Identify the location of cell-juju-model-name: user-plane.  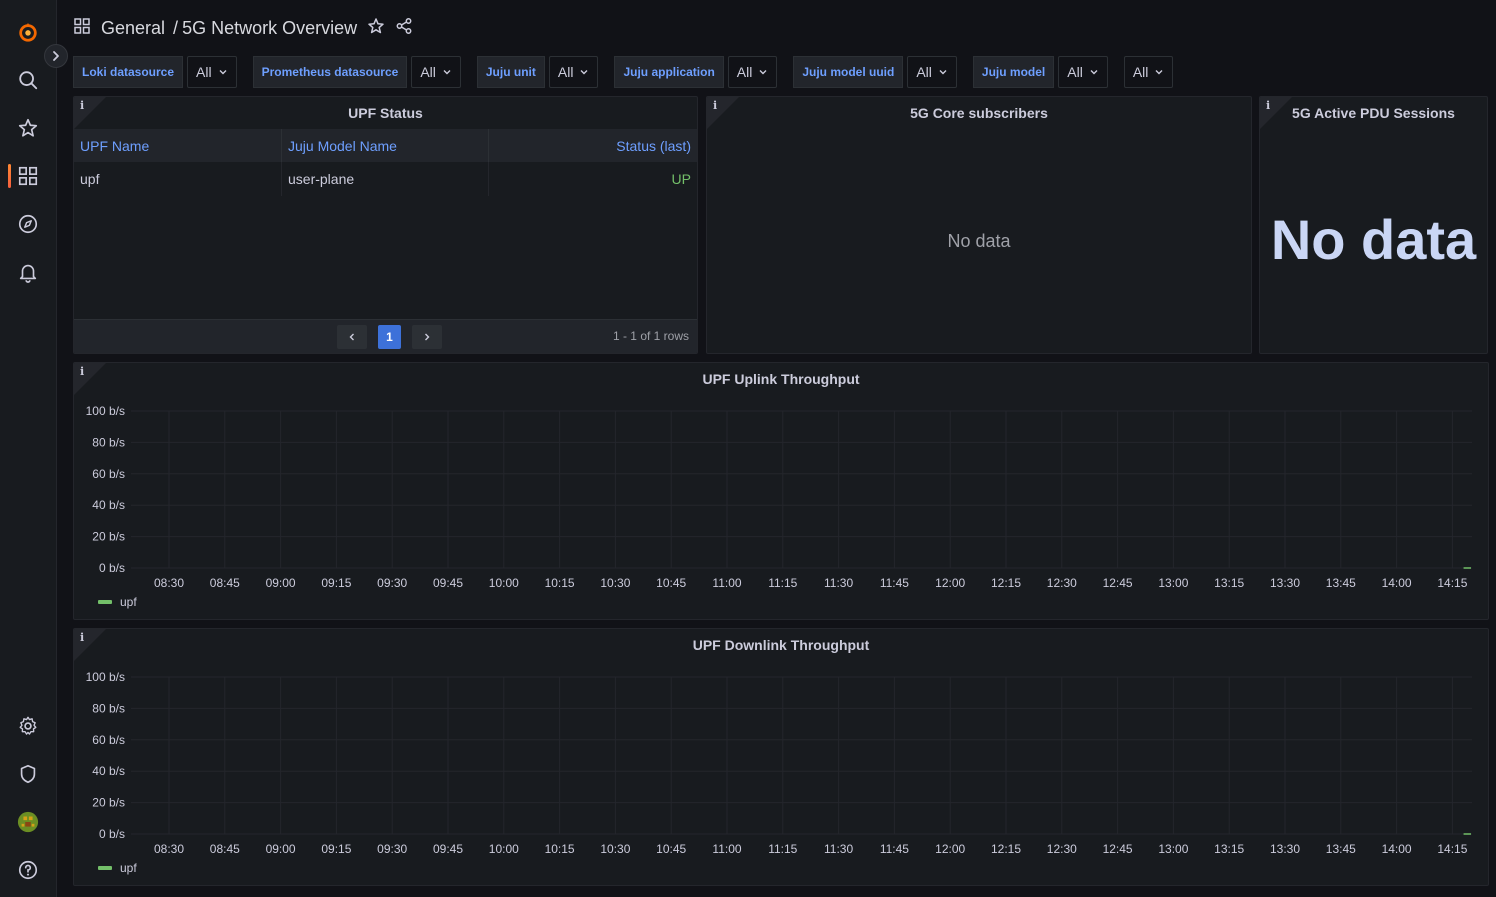
(385, 179).